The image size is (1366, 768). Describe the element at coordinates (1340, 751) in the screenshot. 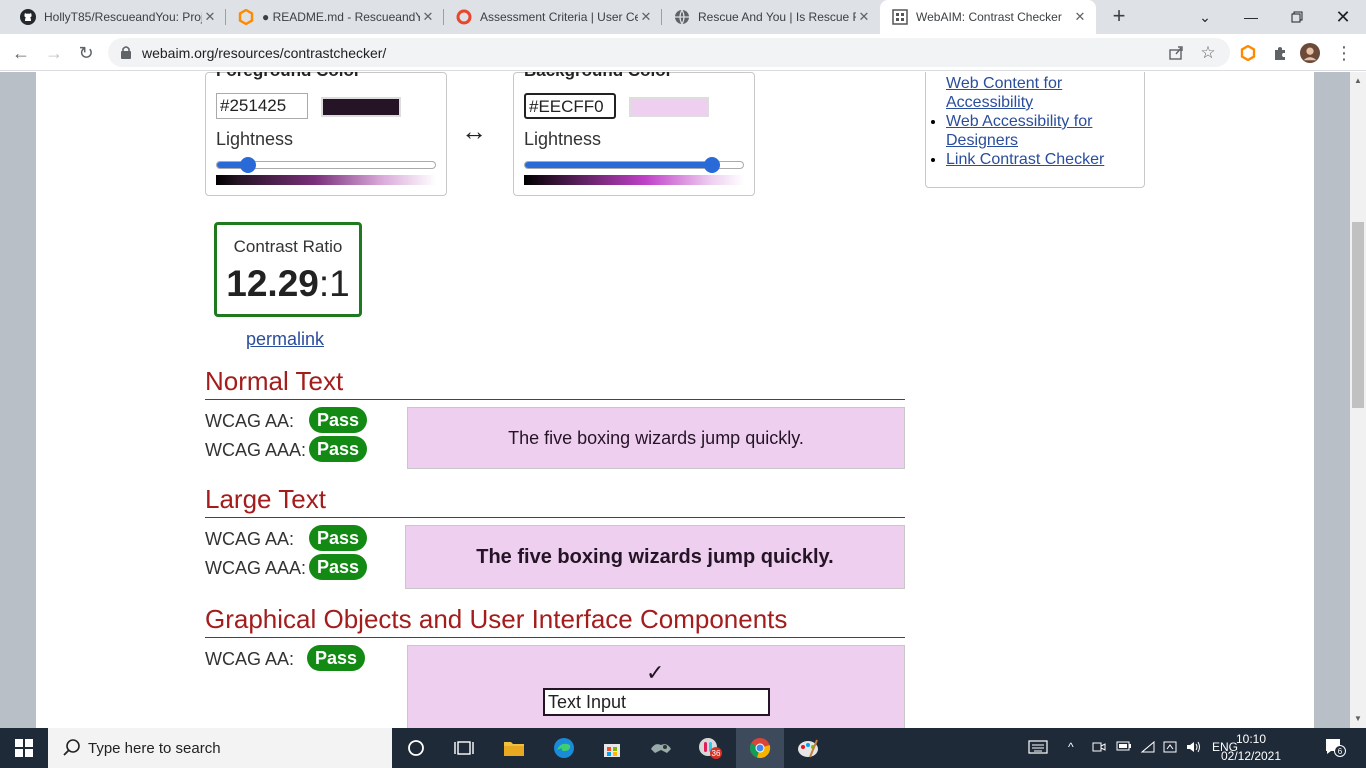

I see `notification-count: 6` at that location.